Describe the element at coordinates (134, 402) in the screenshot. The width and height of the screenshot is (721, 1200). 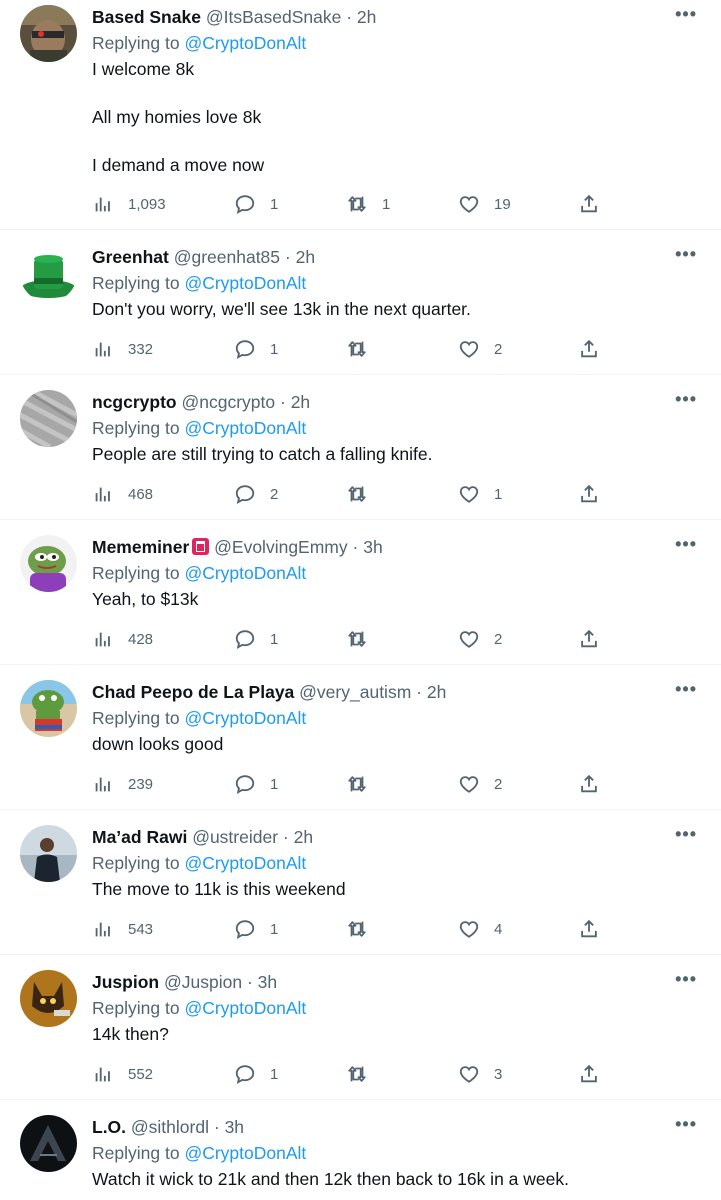
I see `author-name: ncgcrypto` at that location.